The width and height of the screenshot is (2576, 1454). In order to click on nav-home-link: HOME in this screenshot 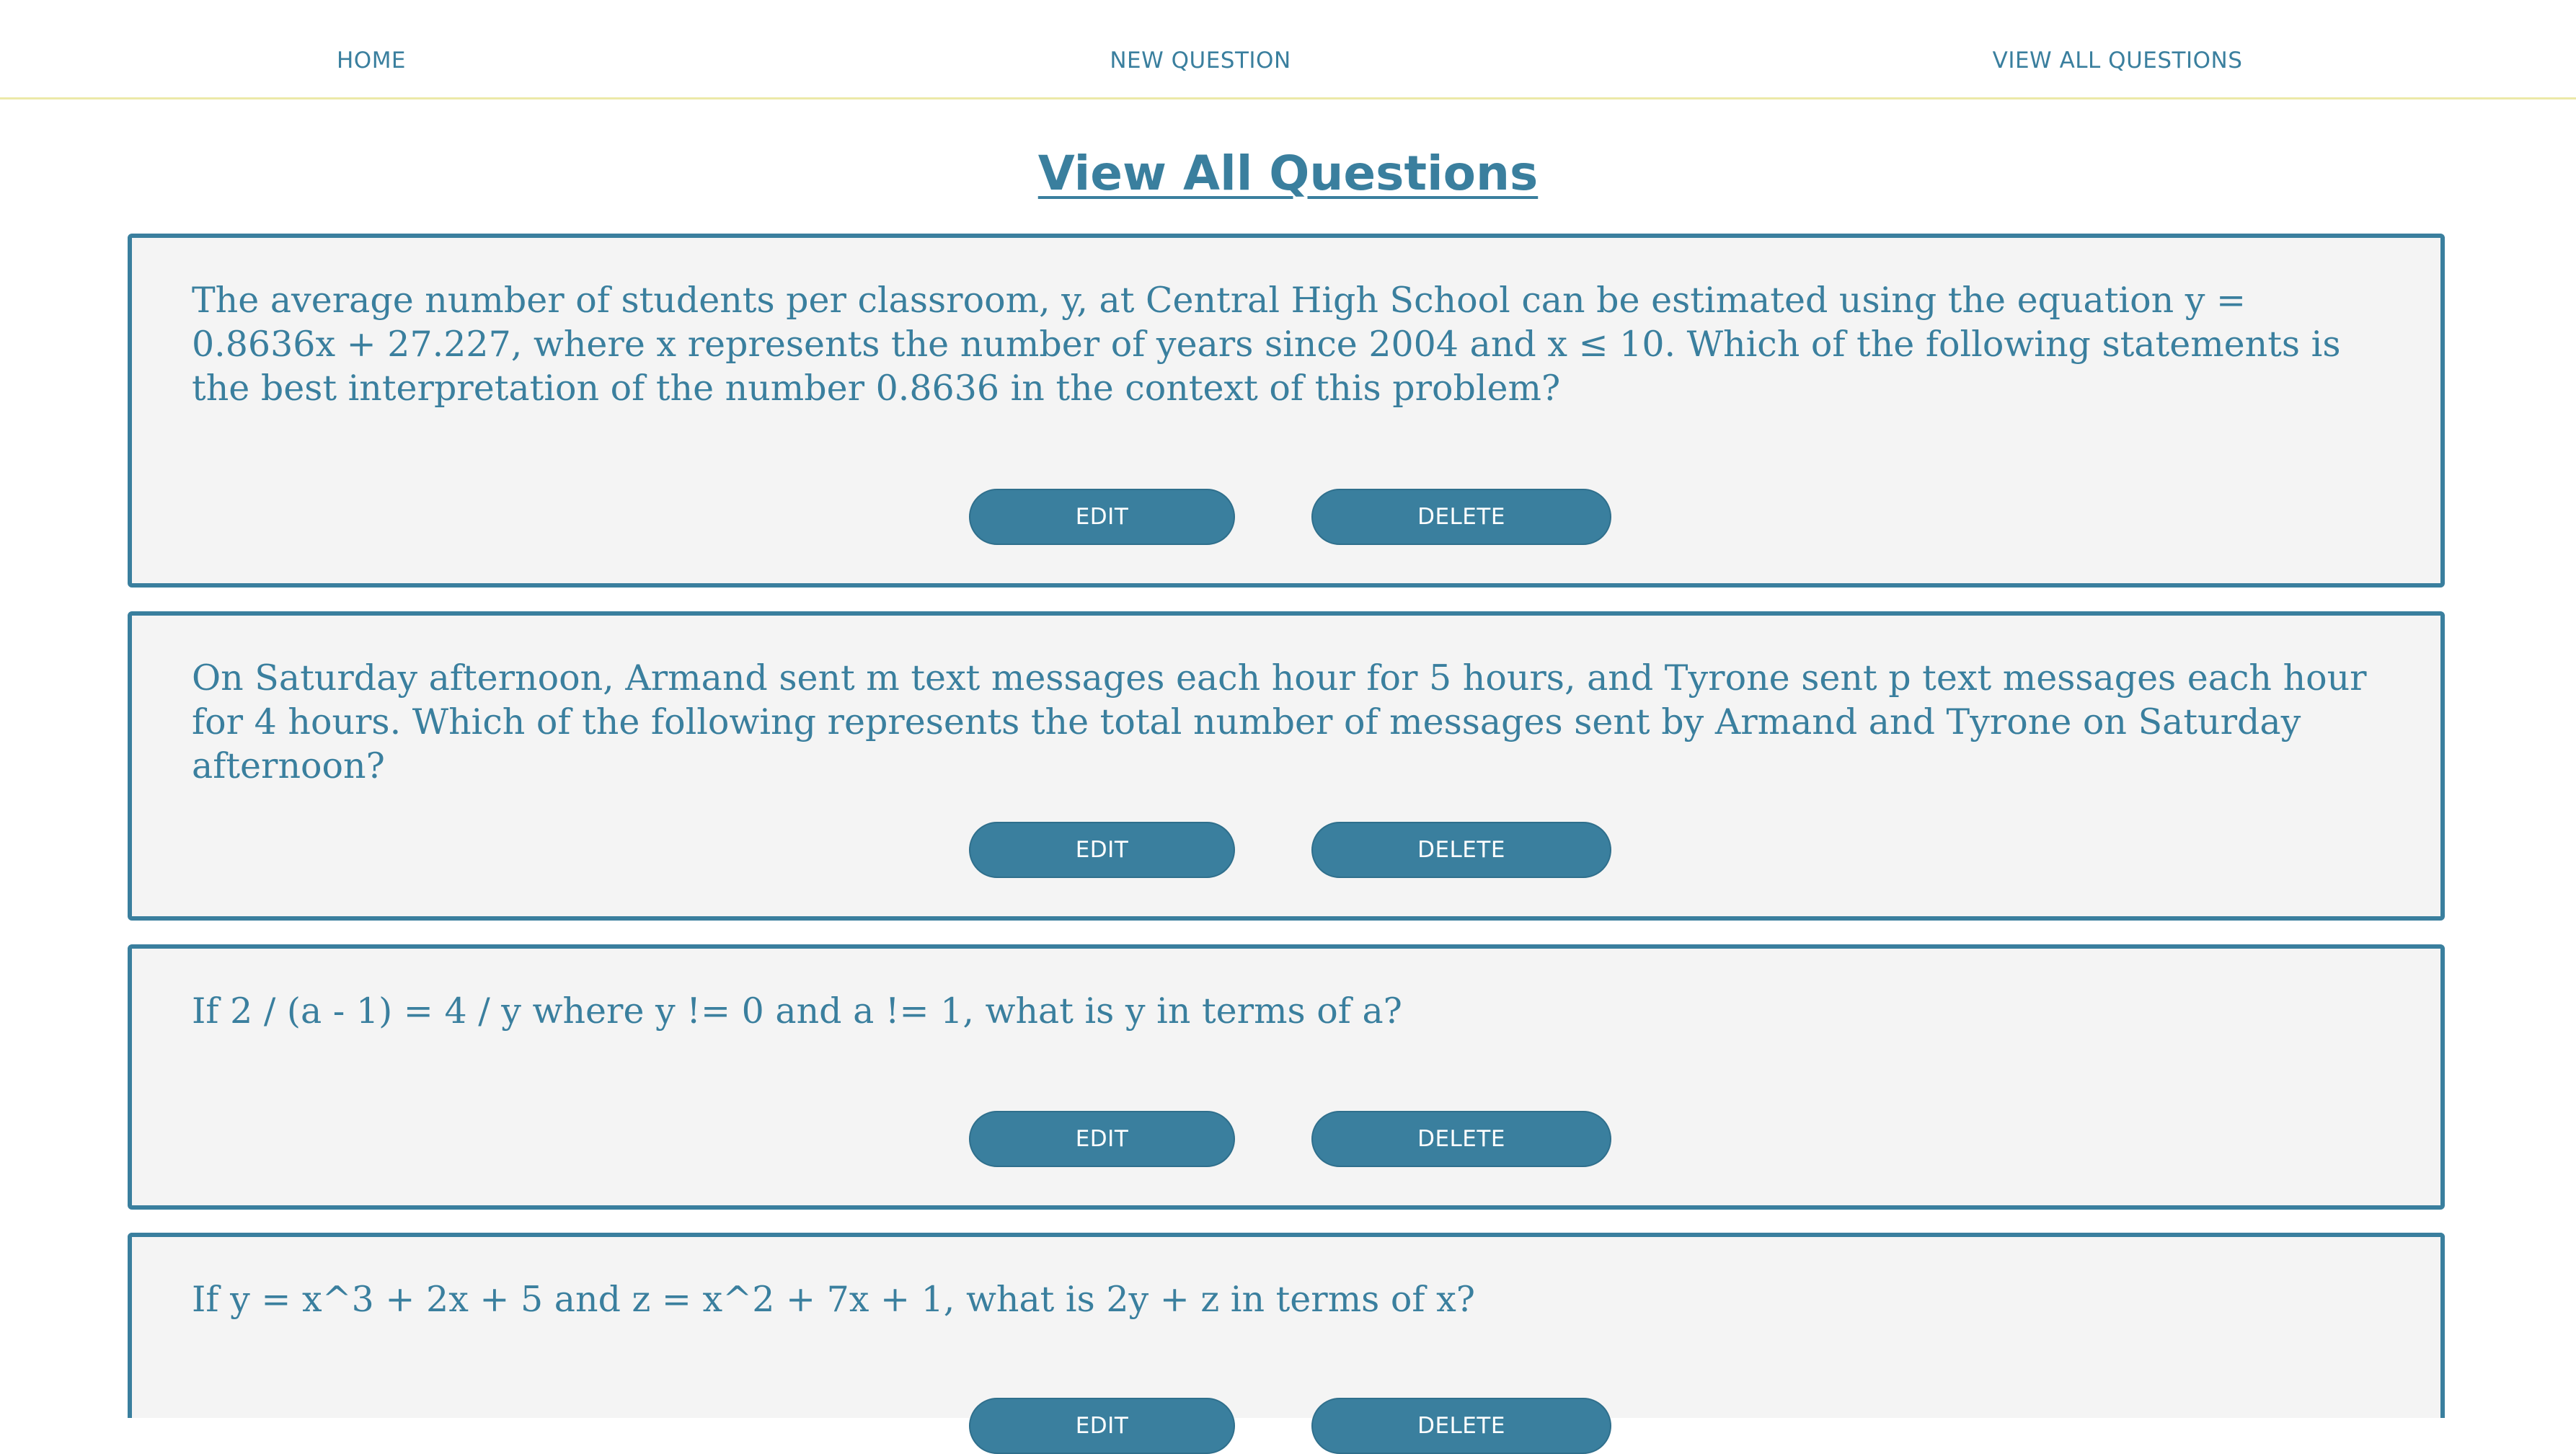, I will do `click(371, 61)`.